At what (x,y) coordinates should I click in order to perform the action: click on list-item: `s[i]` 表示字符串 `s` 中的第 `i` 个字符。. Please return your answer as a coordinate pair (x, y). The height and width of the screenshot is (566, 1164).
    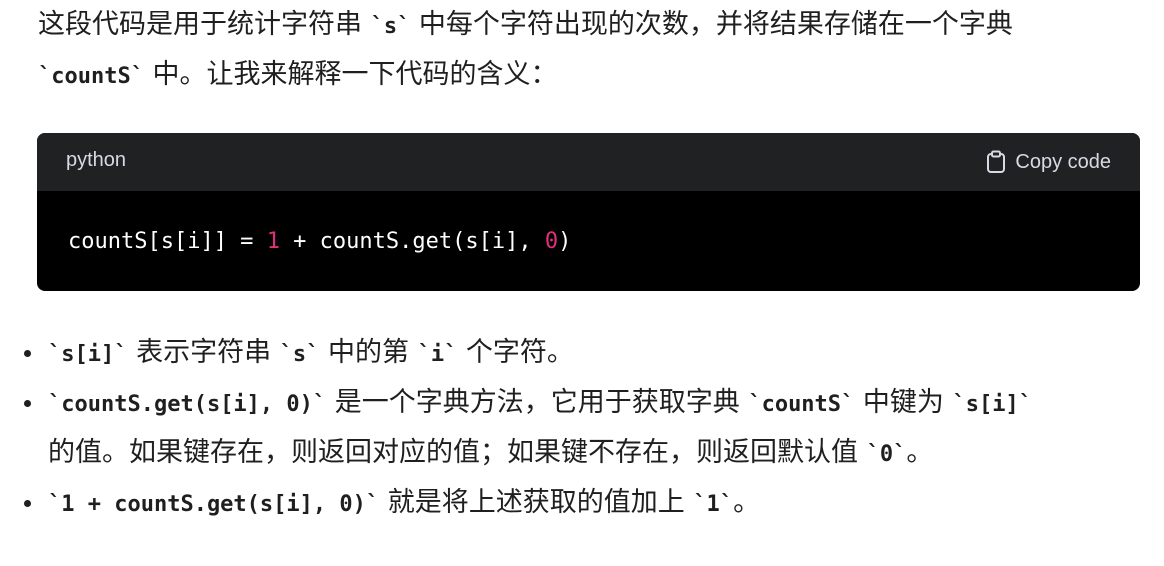
    Looking at the image, I should click on (582, 353).